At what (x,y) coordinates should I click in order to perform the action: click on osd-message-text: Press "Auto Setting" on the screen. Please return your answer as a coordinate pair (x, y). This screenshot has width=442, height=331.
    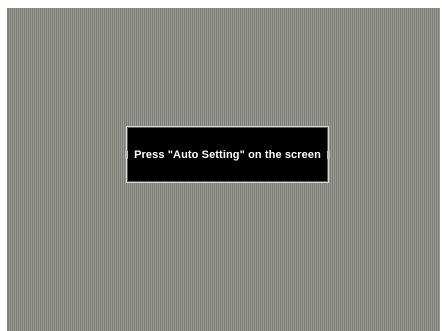
    Looking at the image, I should click on (227, 154).